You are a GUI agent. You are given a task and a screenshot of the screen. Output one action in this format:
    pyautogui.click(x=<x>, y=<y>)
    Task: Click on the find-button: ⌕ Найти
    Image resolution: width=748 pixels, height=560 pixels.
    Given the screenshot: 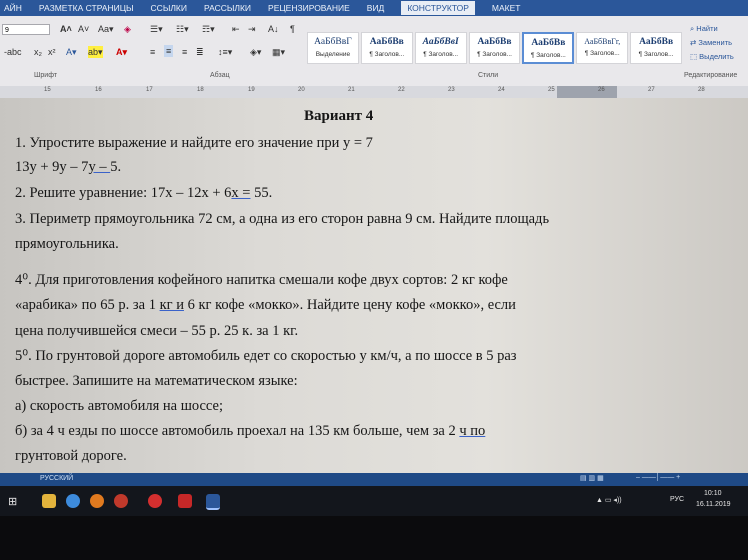 What is the action you would take?
    pyautogui.click(x=712, y=29)
    